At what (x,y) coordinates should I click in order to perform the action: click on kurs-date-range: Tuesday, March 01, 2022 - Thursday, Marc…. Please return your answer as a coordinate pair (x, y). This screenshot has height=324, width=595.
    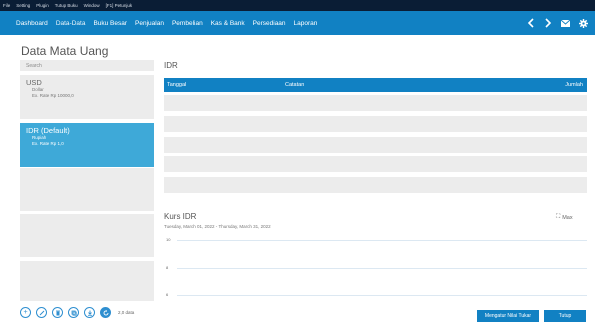
    Looking at the image, I should click on (217, 226).